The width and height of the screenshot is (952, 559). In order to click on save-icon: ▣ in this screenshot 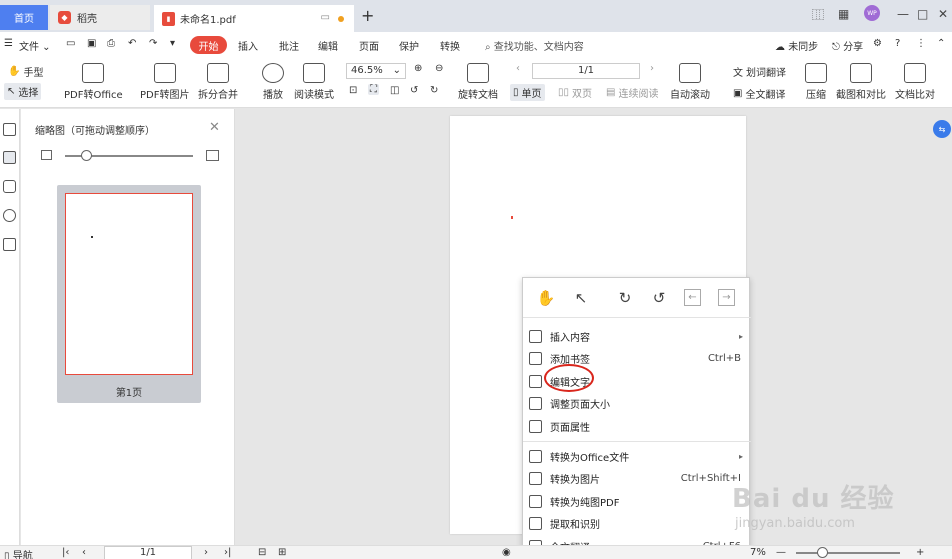, I will do `click(91, 43)`.